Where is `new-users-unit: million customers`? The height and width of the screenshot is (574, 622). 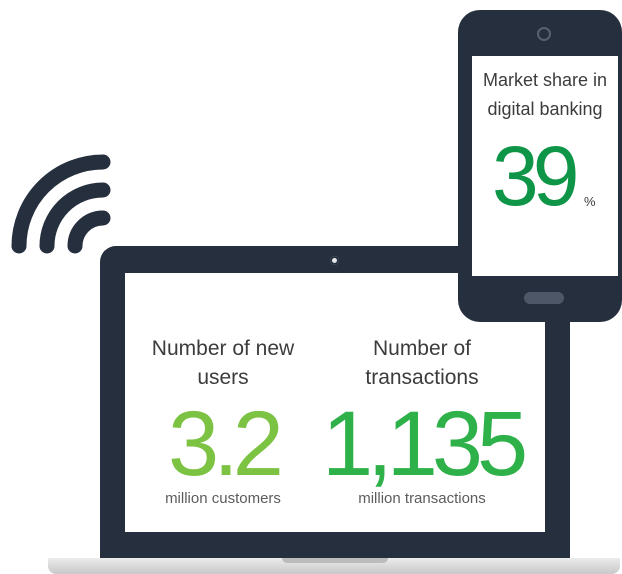
new-users-unit: million customers is located at coordinates (223, 498).